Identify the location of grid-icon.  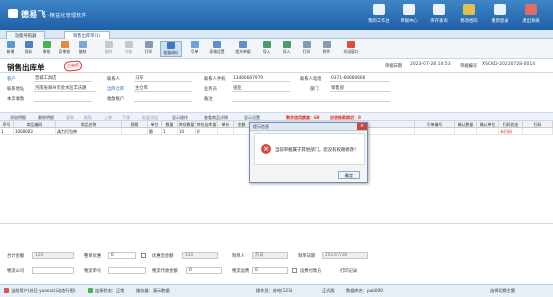
(217, 44).